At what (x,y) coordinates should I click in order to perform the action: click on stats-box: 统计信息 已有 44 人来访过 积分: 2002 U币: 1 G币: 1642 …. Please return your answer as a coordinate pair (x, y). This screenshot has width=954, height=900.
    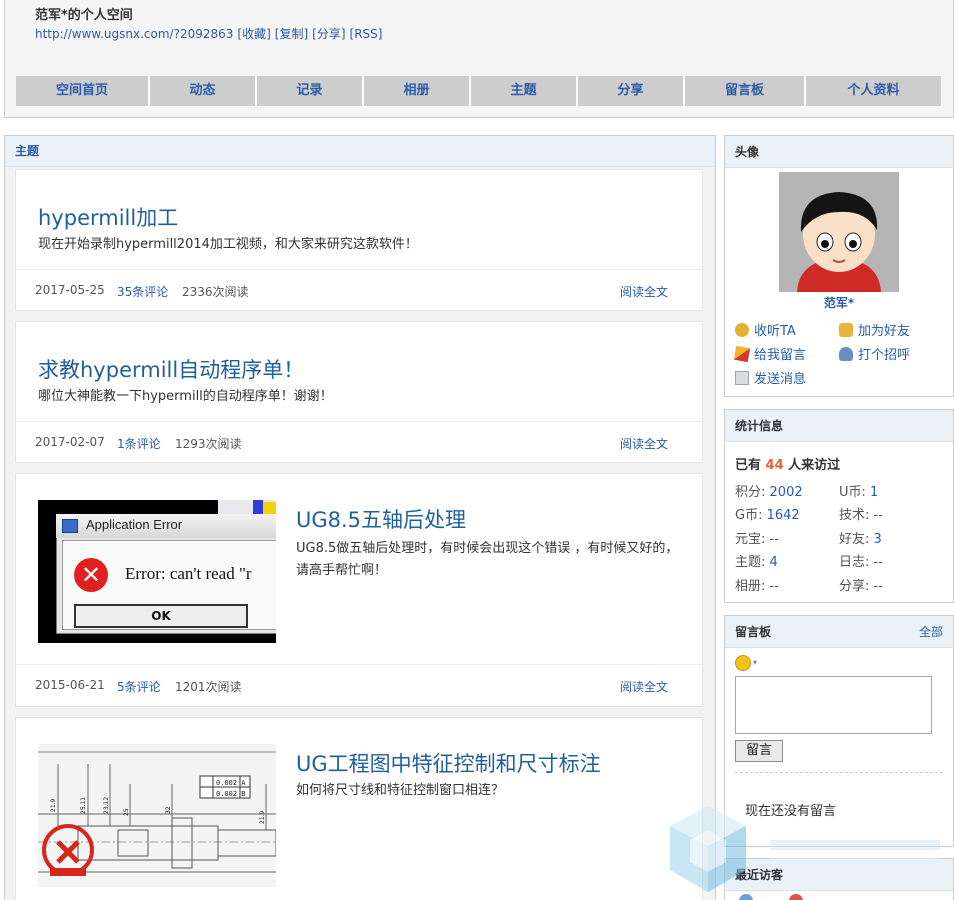
    Looking at the image, I should click on (839, 506).